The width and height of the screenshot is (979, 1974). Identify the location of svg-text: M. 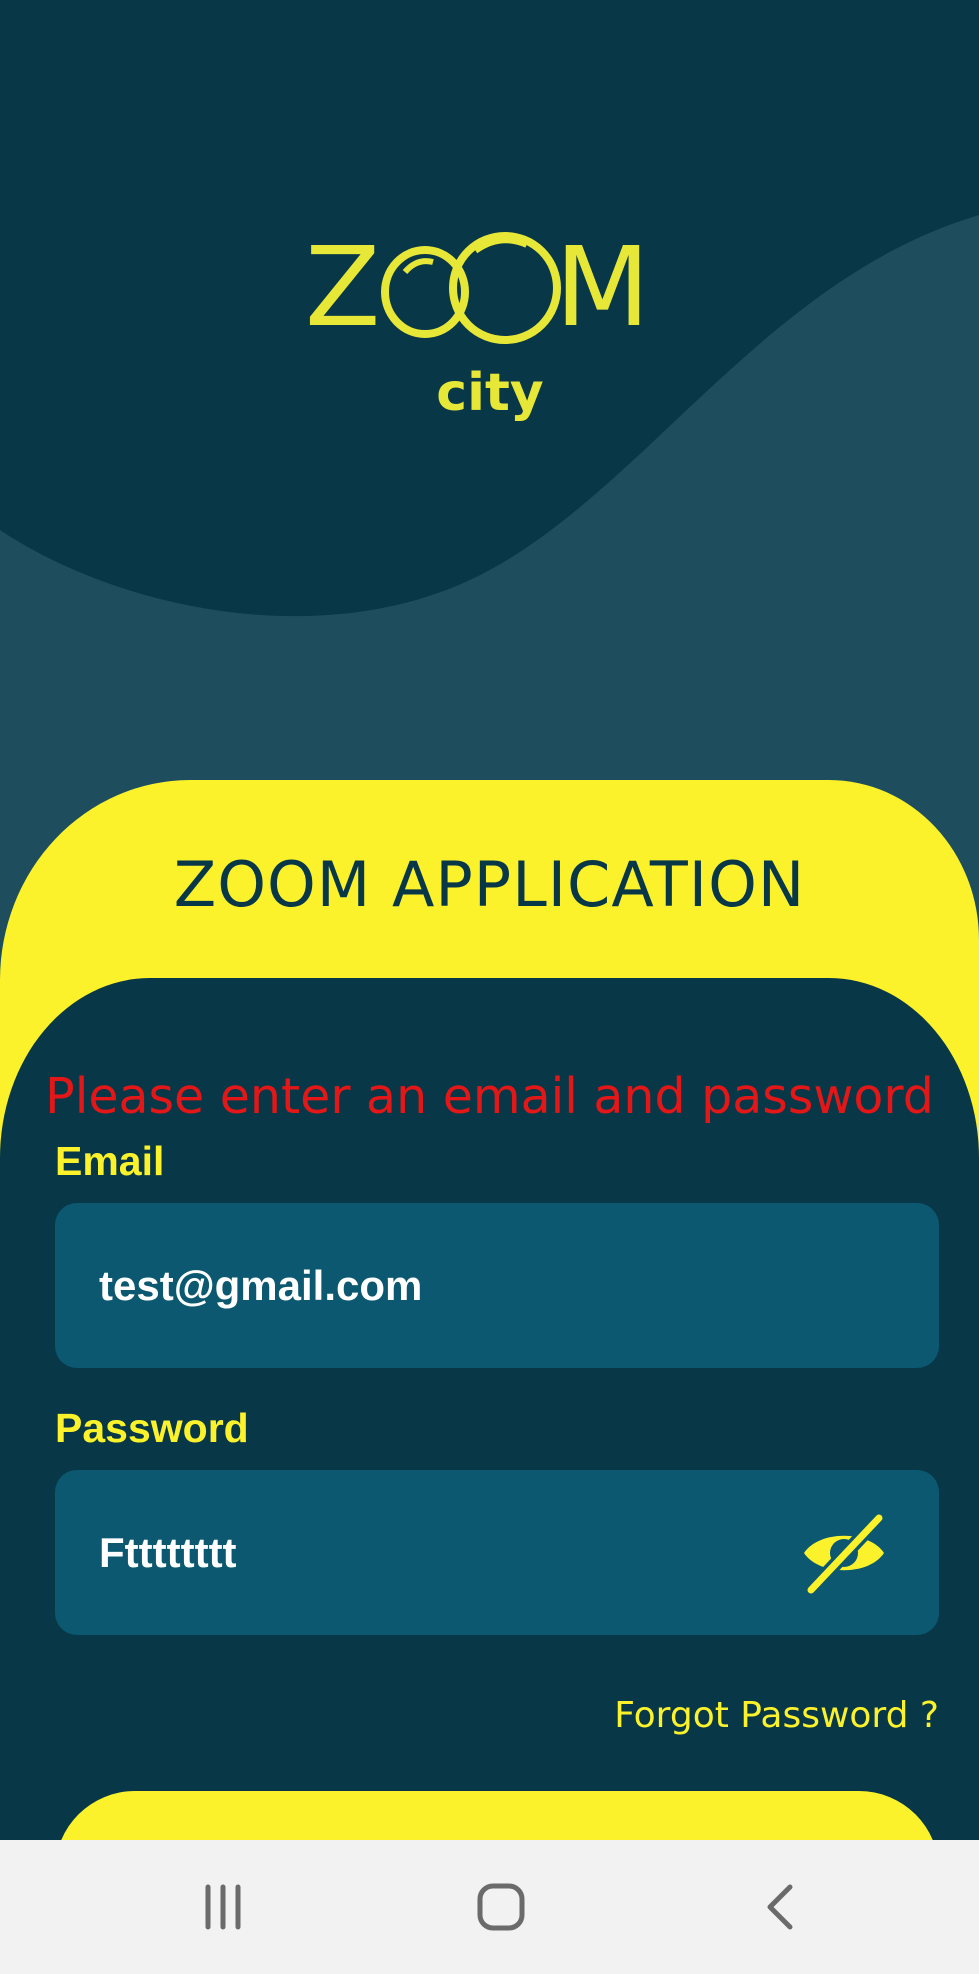
(602, 287).